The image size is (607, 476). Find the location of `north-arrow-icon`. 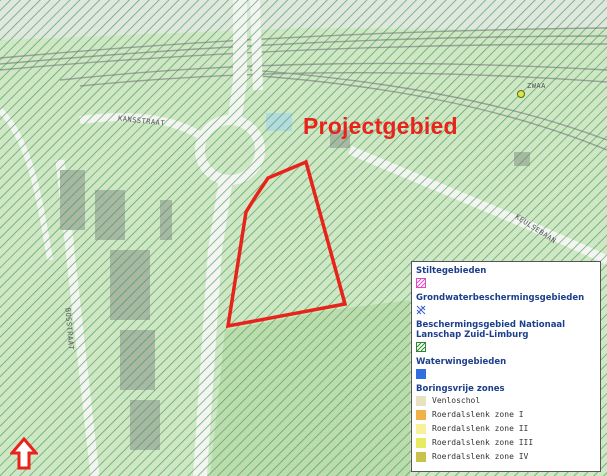

north-arrow-icon is located at coordinates (24, 453).